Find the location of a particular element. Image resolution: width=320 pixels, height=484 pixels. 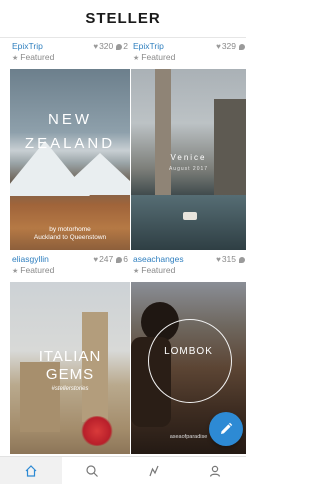

story-cover-title: Venice is located at coordinates (188, 157).